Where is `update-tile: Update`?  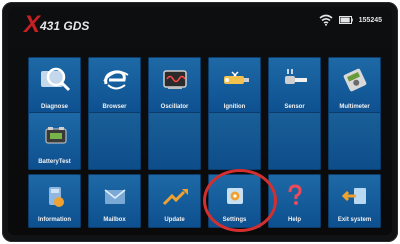
update-tile: Update is located at coordinates (174, 201).